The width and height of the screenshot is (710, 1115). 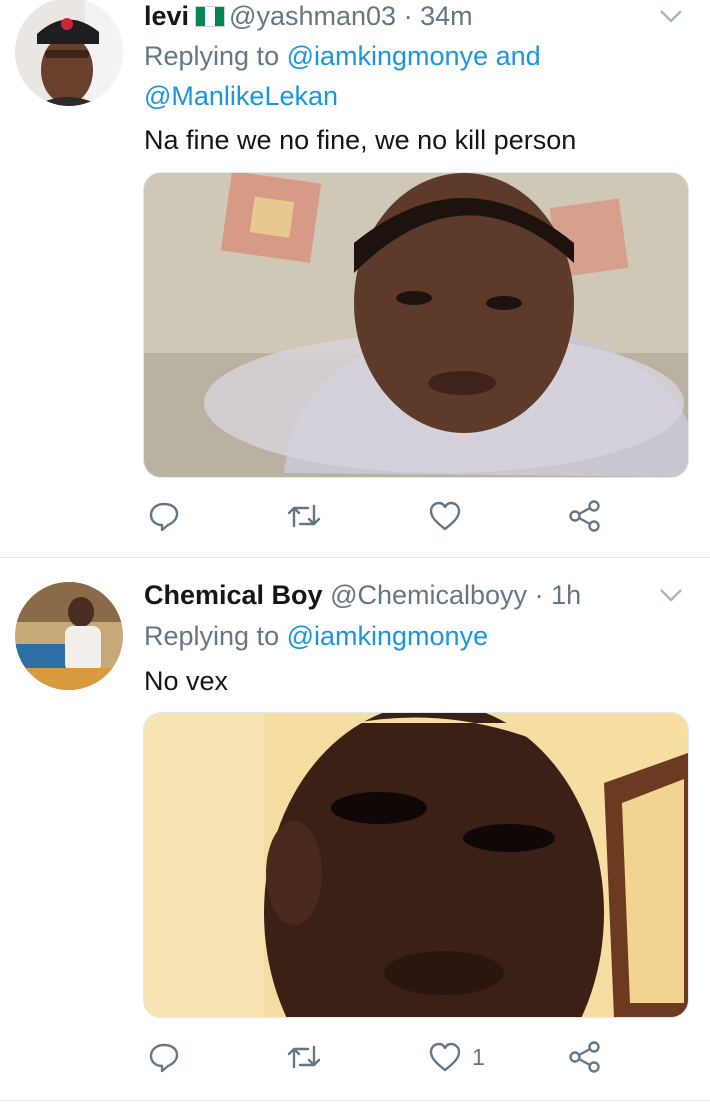 I want to click on like-button, so click(x=450, y=516).